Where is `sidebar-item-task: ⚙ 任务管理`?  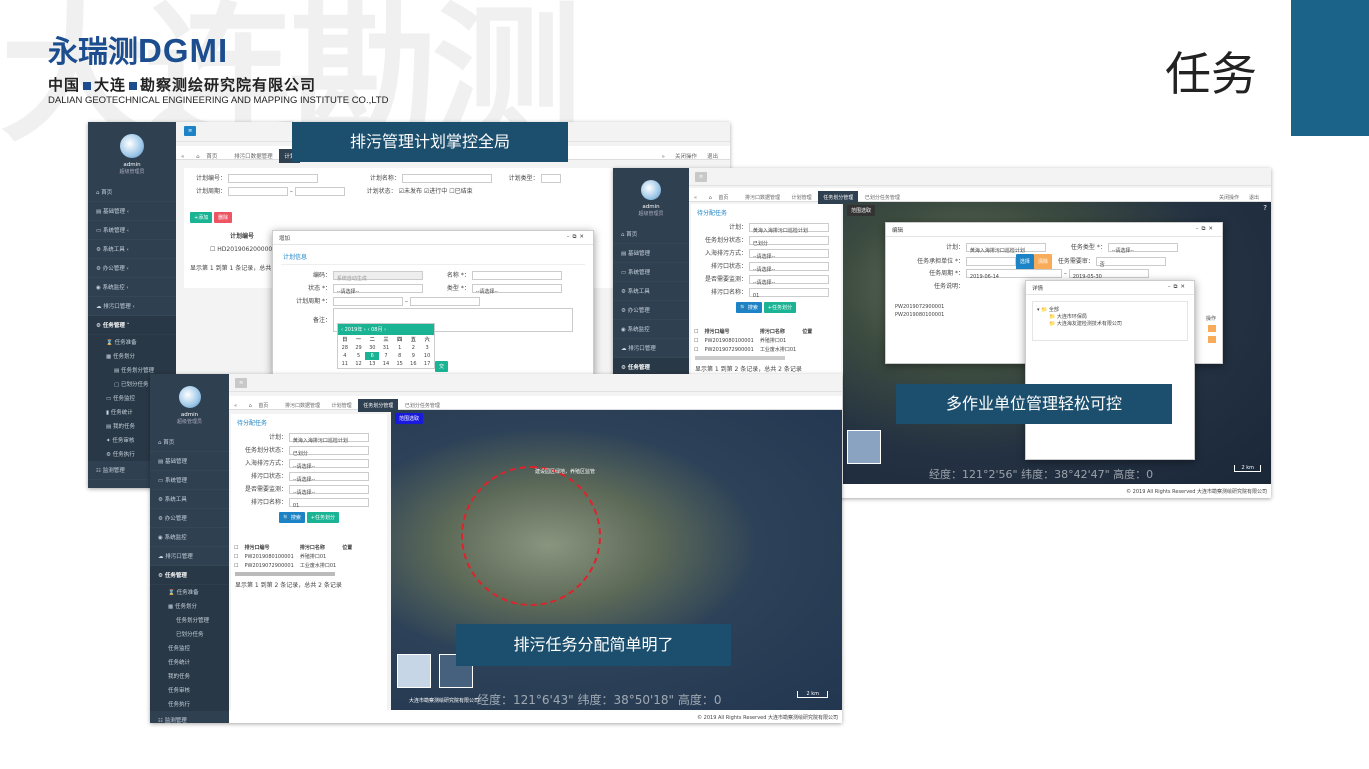 sidebar-item-task: ⚙ 任务管理 is located at coordinates (189, 575).